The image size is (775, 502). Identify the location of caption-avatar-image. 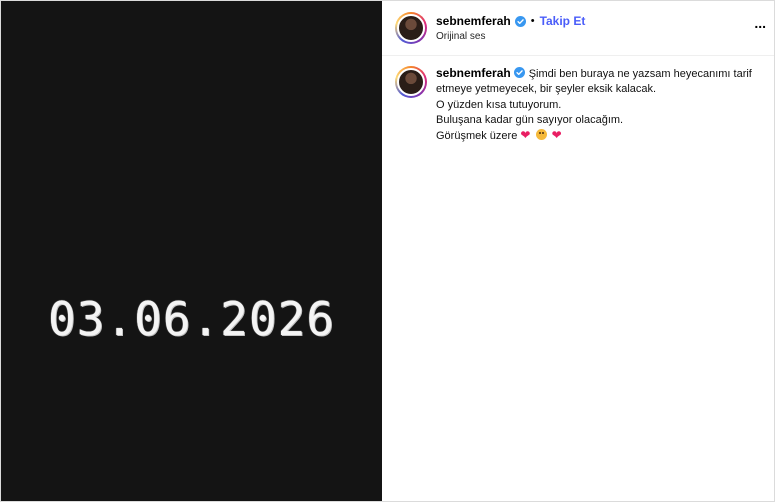
(411, 82).